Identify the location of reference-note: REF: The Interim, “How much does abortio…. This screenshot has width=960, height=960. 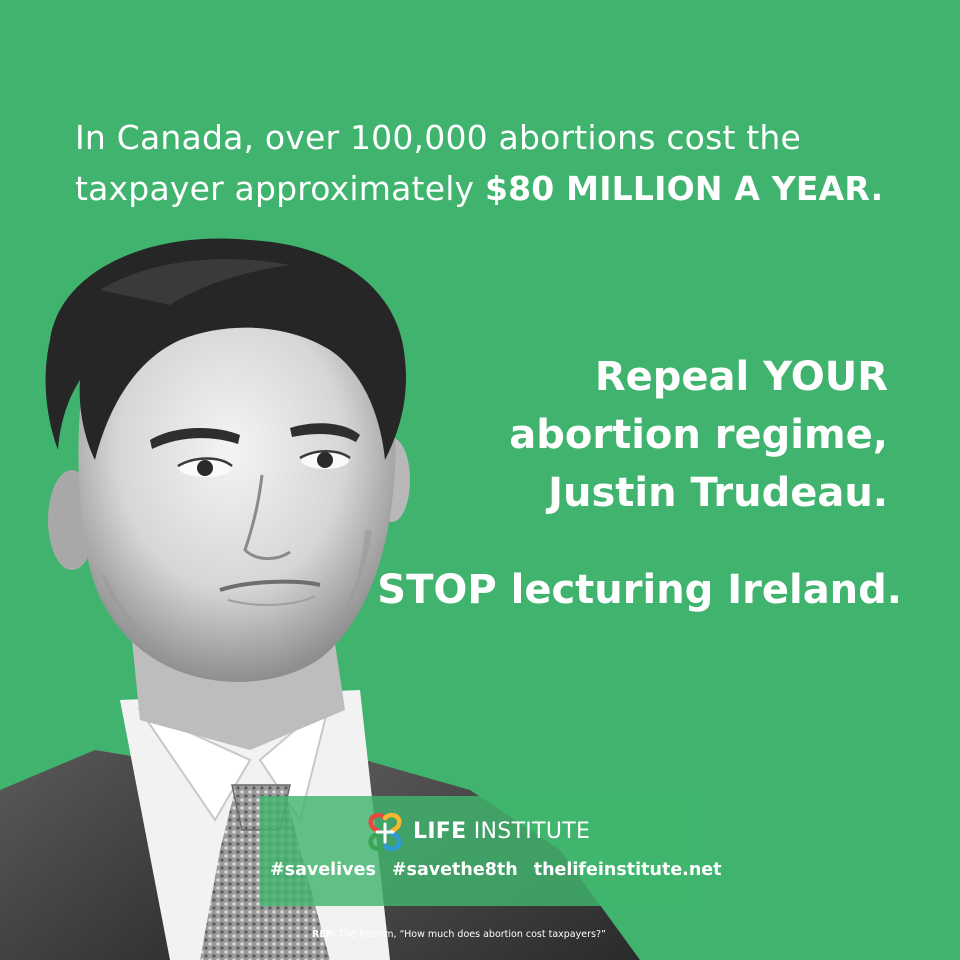
(459, 934).